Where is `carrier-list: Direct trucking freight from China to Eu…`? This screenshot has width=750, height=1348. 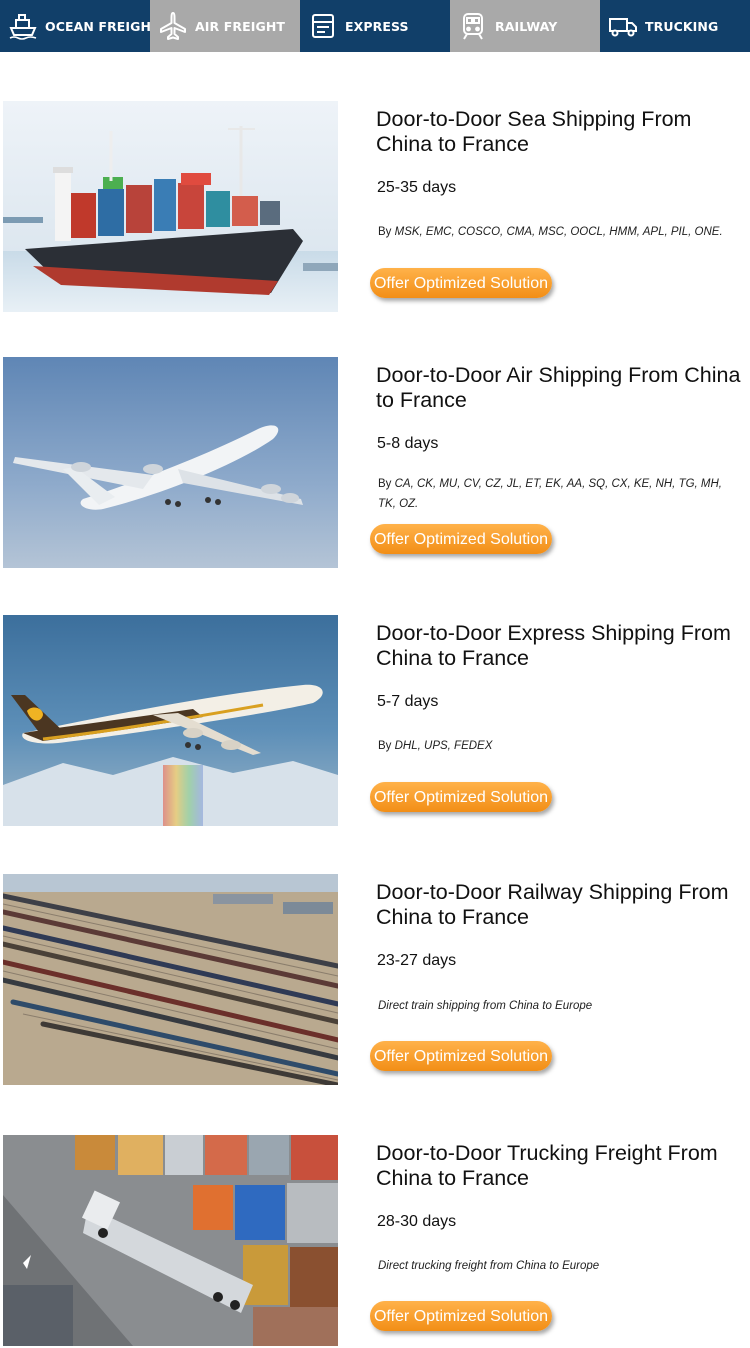 carrier-list: Direct trucking freight from China to Eu… is located at coordinates (560, 1266).